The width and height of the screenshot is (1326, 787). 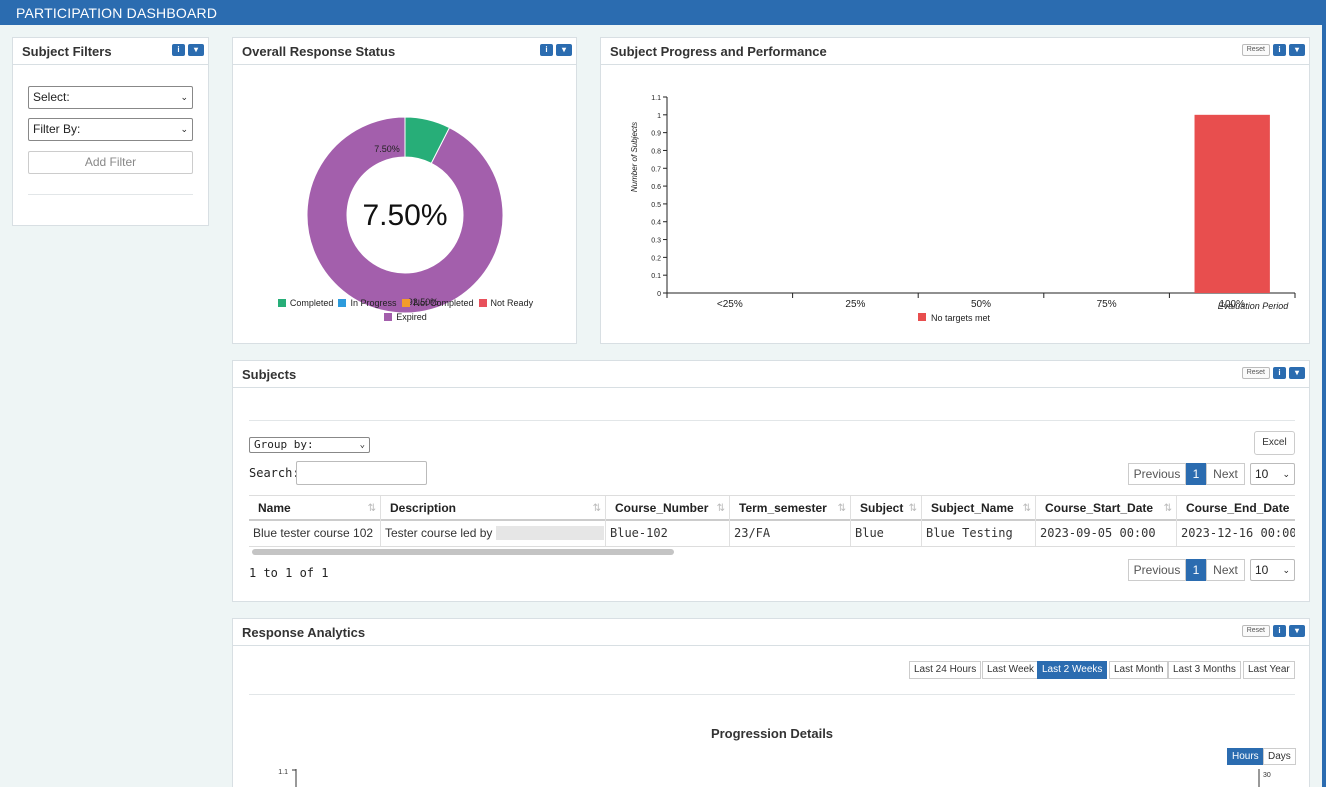 I want to click on response-analytics-header: Response Analytics Reset i ▾, so click(x=771, y=632).